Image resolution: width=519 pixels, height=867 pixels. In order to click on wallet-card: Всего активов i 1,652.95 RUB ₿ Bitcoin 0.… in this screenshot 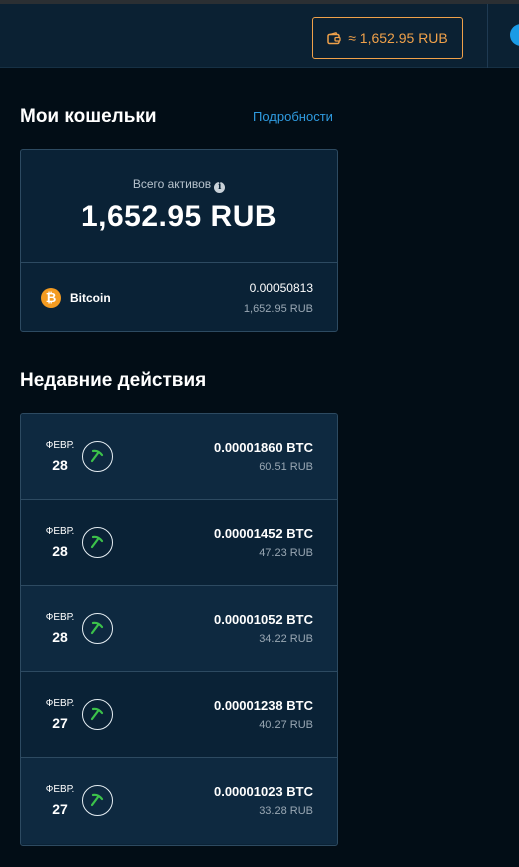, I will do `click(179, 240)`.